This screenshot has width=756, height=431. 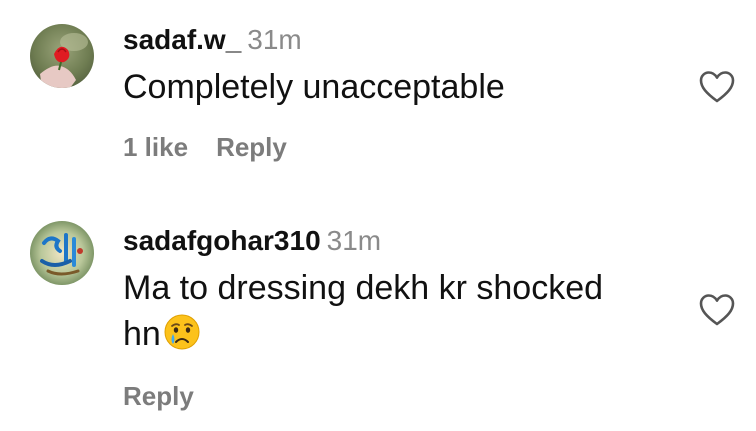 I want to click on rose-photo-avatar-image, so click(x=62, y=56).